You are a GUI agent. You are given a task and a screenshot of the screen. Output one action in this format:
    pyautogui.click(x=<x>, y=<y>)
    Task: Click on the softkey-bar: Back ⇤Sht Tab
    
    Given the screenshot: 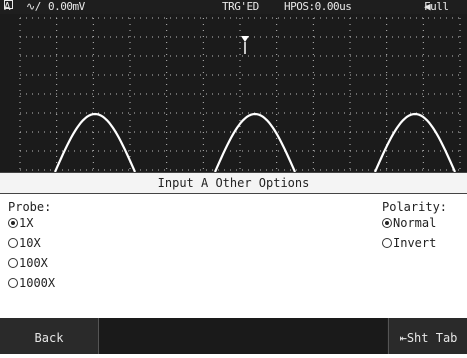 What is the action you would take?
    pyautogui.click(x=233, y=336)
    